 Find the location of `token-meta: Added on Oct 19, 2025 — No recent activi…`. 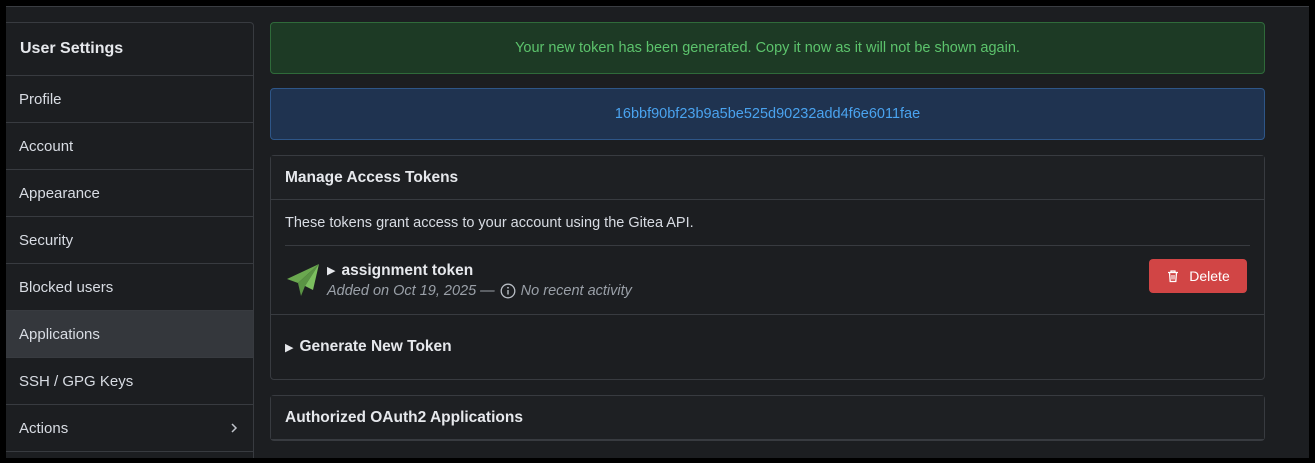

token-meta: Added on Oct 19, 2025 — No recent activi… is located at coordinates (479, 291).